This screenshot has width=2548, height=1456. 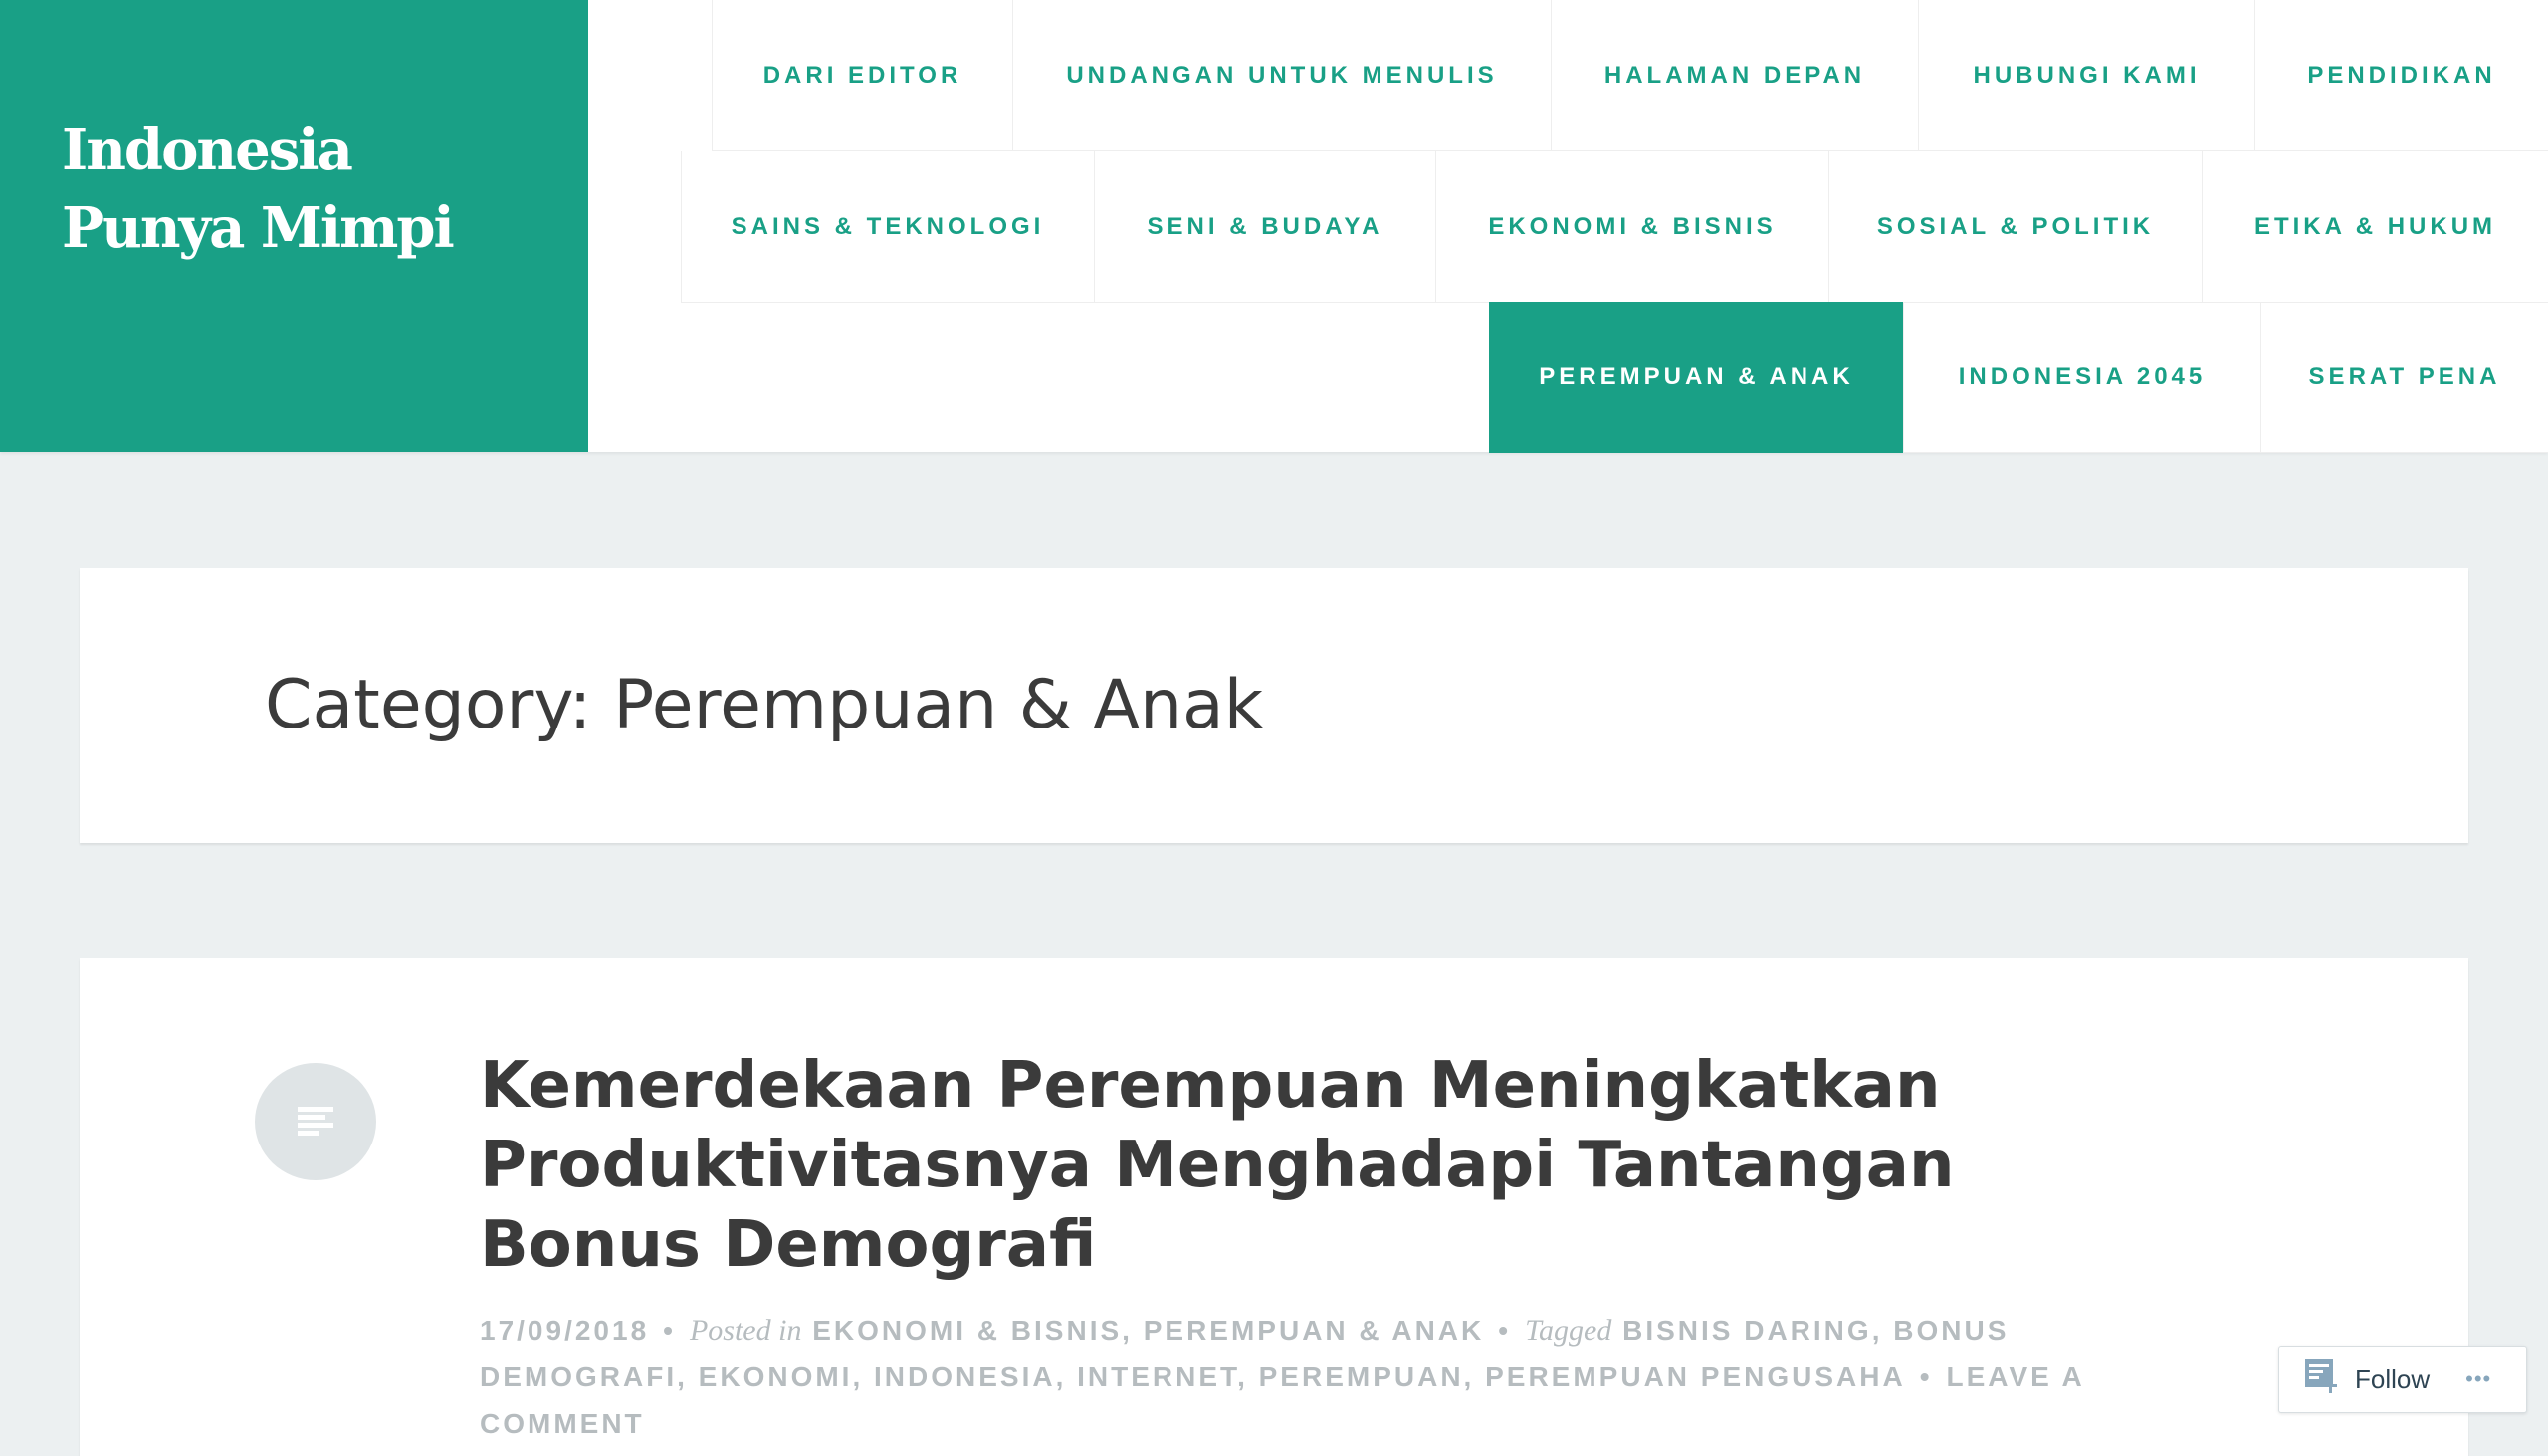 What do you see at coordinates (887, 227) in the screenshot?
I see `nav-item-sains-teknologi: SAINS & TEKNOLOGI` at bounding box center [887, 227].